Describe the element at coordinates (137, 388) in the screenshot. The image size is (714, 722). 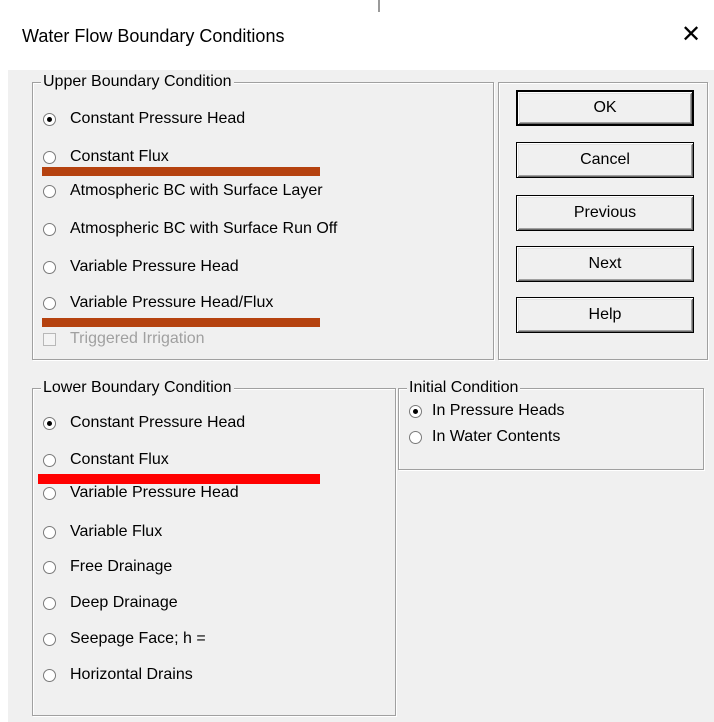
I see `lower-boundary-legend: Lower Boundary Condition` at that location.